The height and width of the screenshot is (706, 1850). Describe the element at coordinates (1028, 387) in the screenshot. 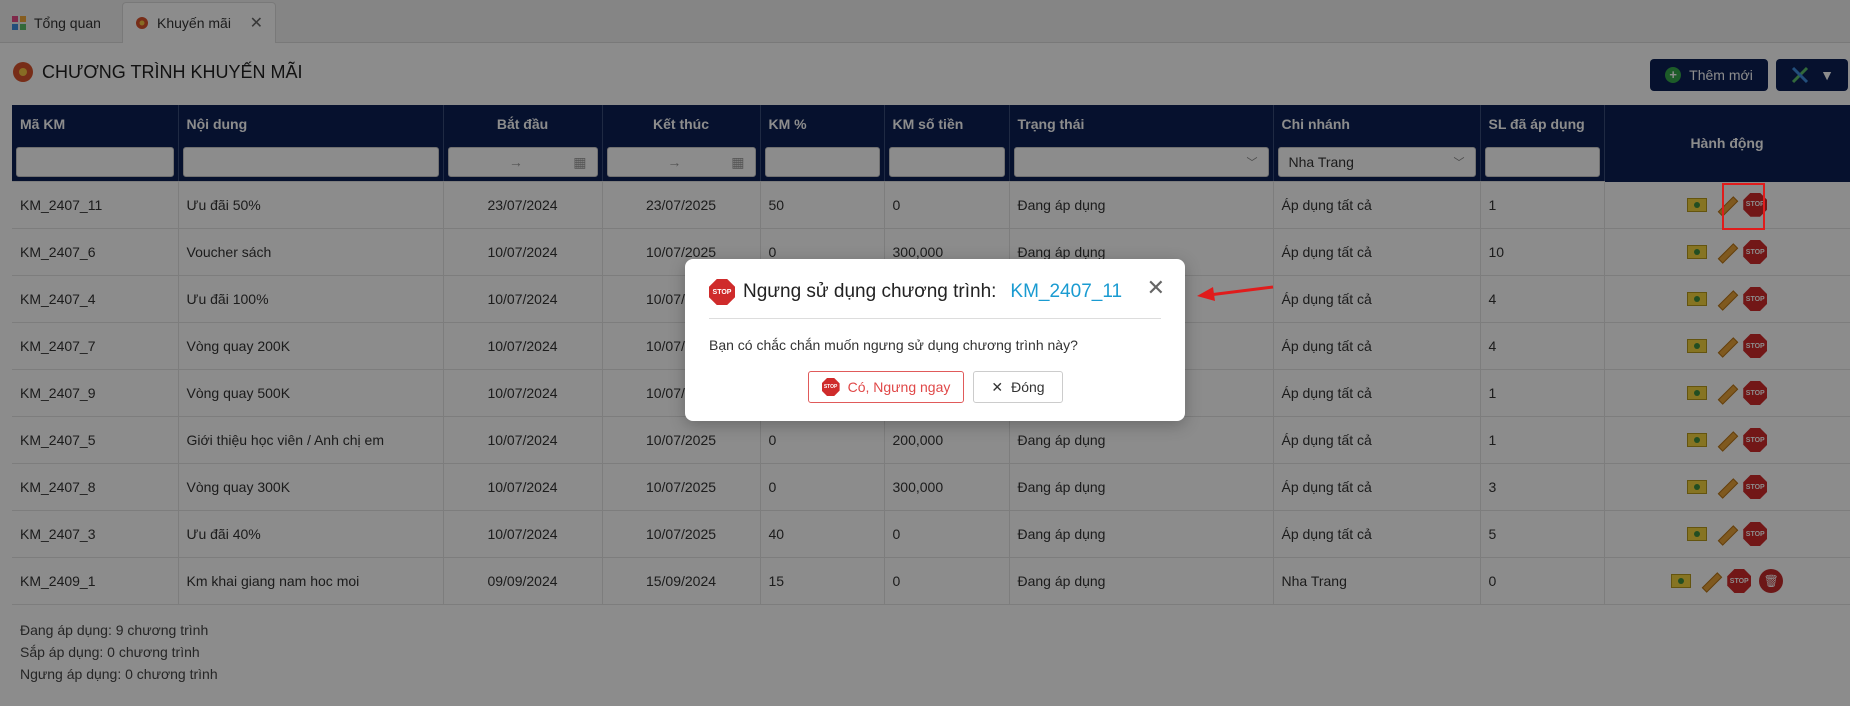

I see `dialog-close-label: Đóng` at that location.